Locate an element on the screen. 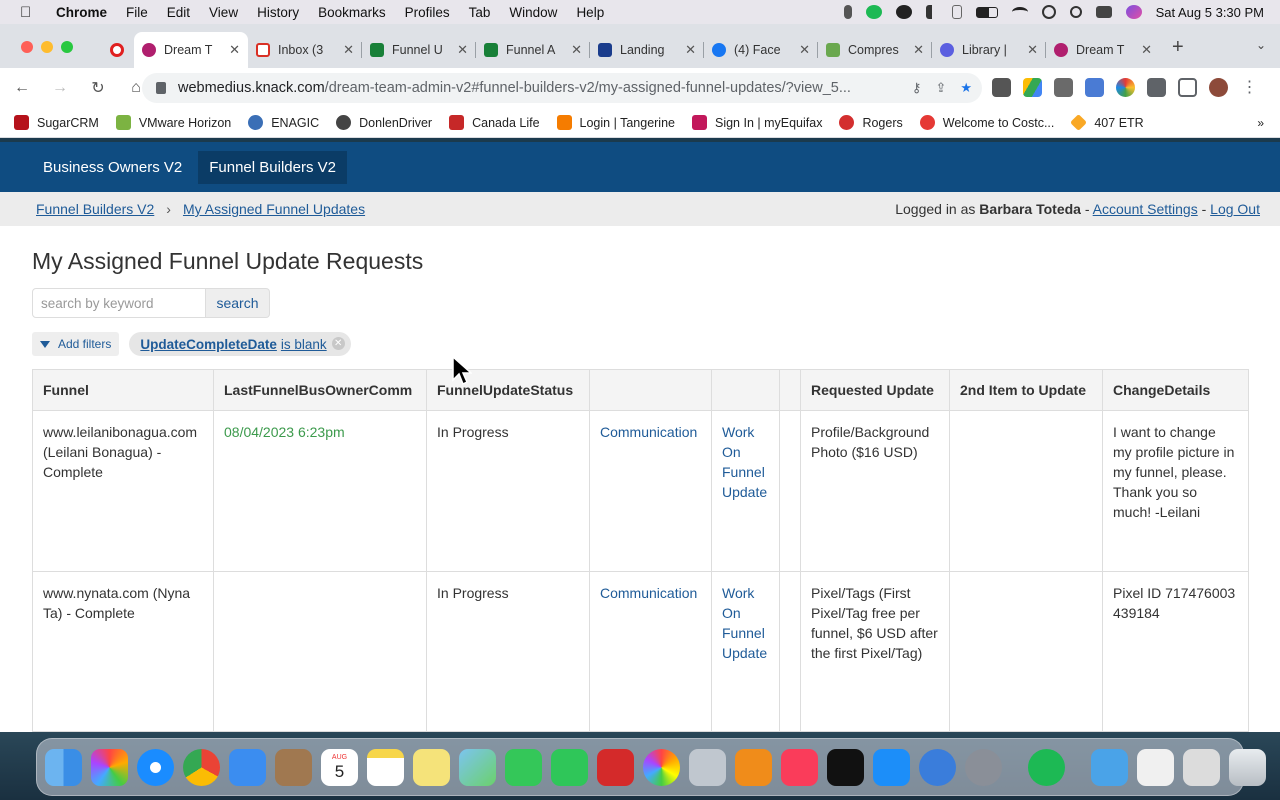  bookmark-myequifax: Sign In | myEquifax is located at coordinates (756, 122).